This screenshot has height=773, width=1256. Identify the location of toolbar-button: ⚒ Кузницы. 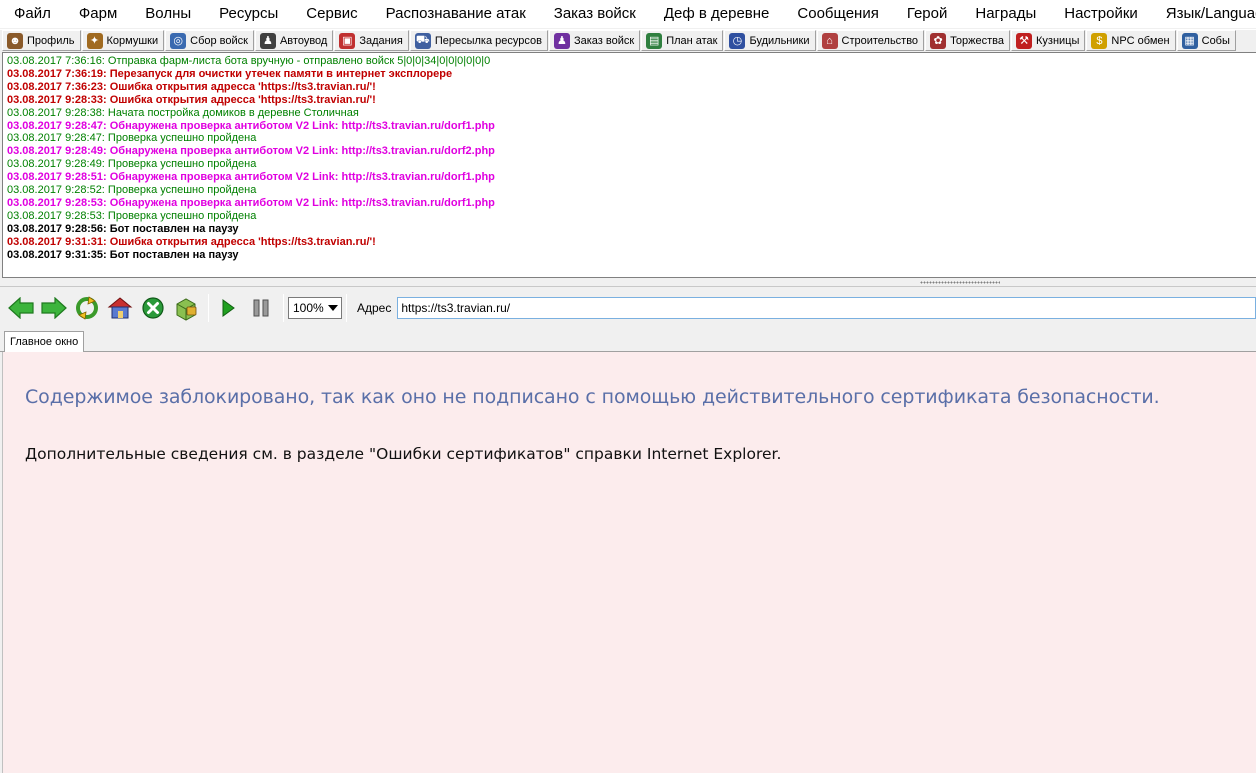
(1048, 40).